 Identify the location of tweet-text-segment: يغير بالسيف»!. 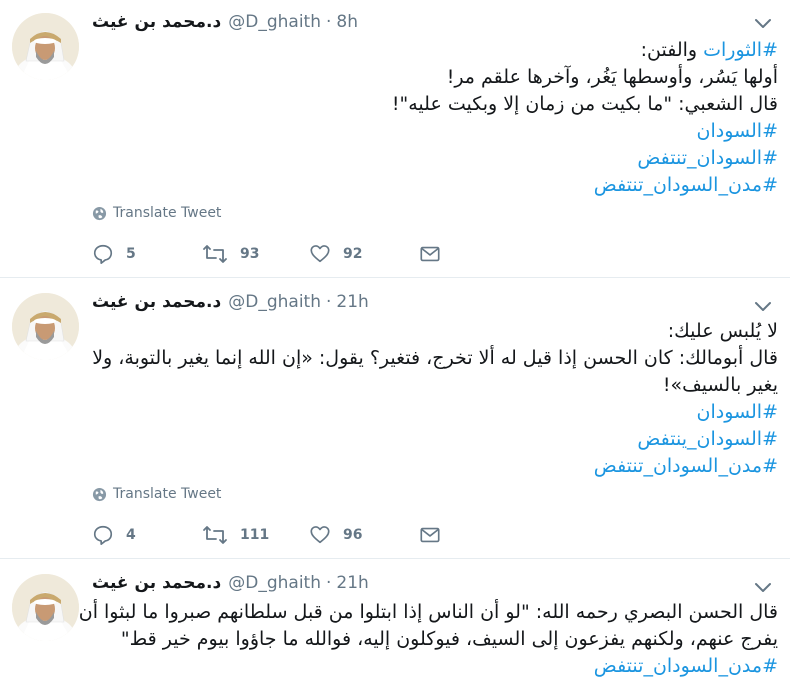
(720, 385).